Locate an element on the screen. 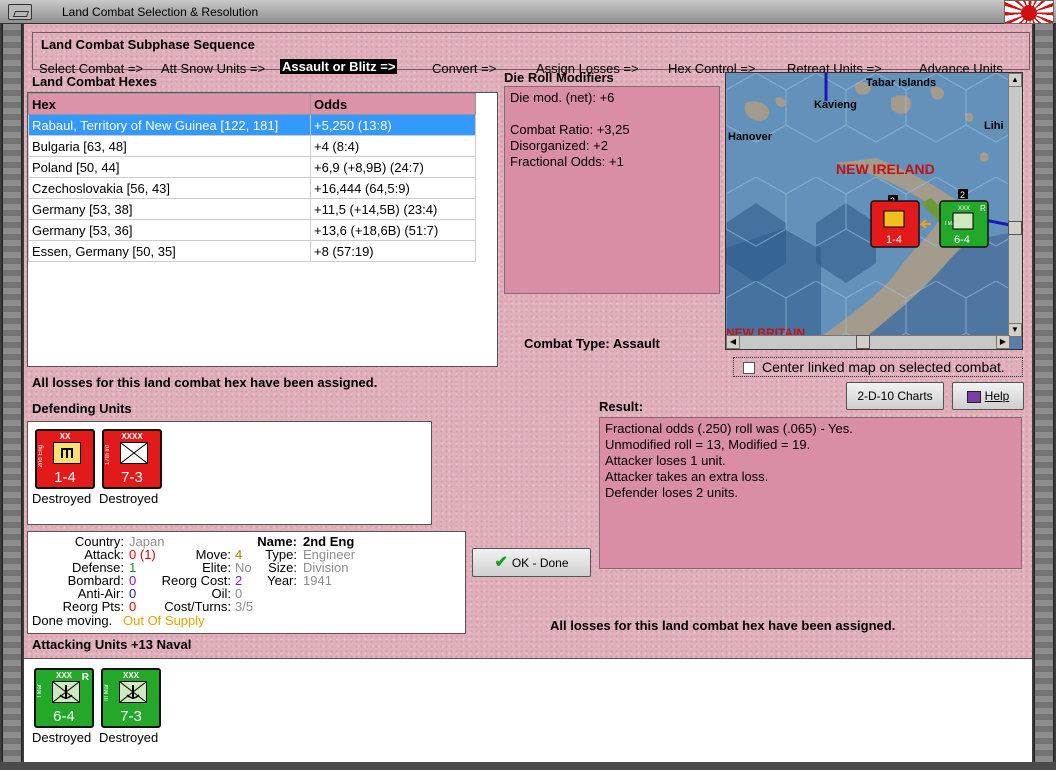 The width and height of the screenshot is (1056, 770). column-header-odds: Odds is located at coordinates (393, 104).